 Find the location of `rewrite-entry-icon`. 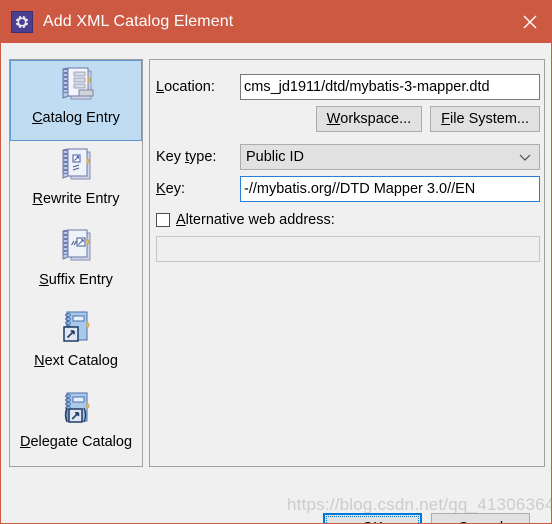

rewrite-entry-icon is located at coordinates (76, 168).